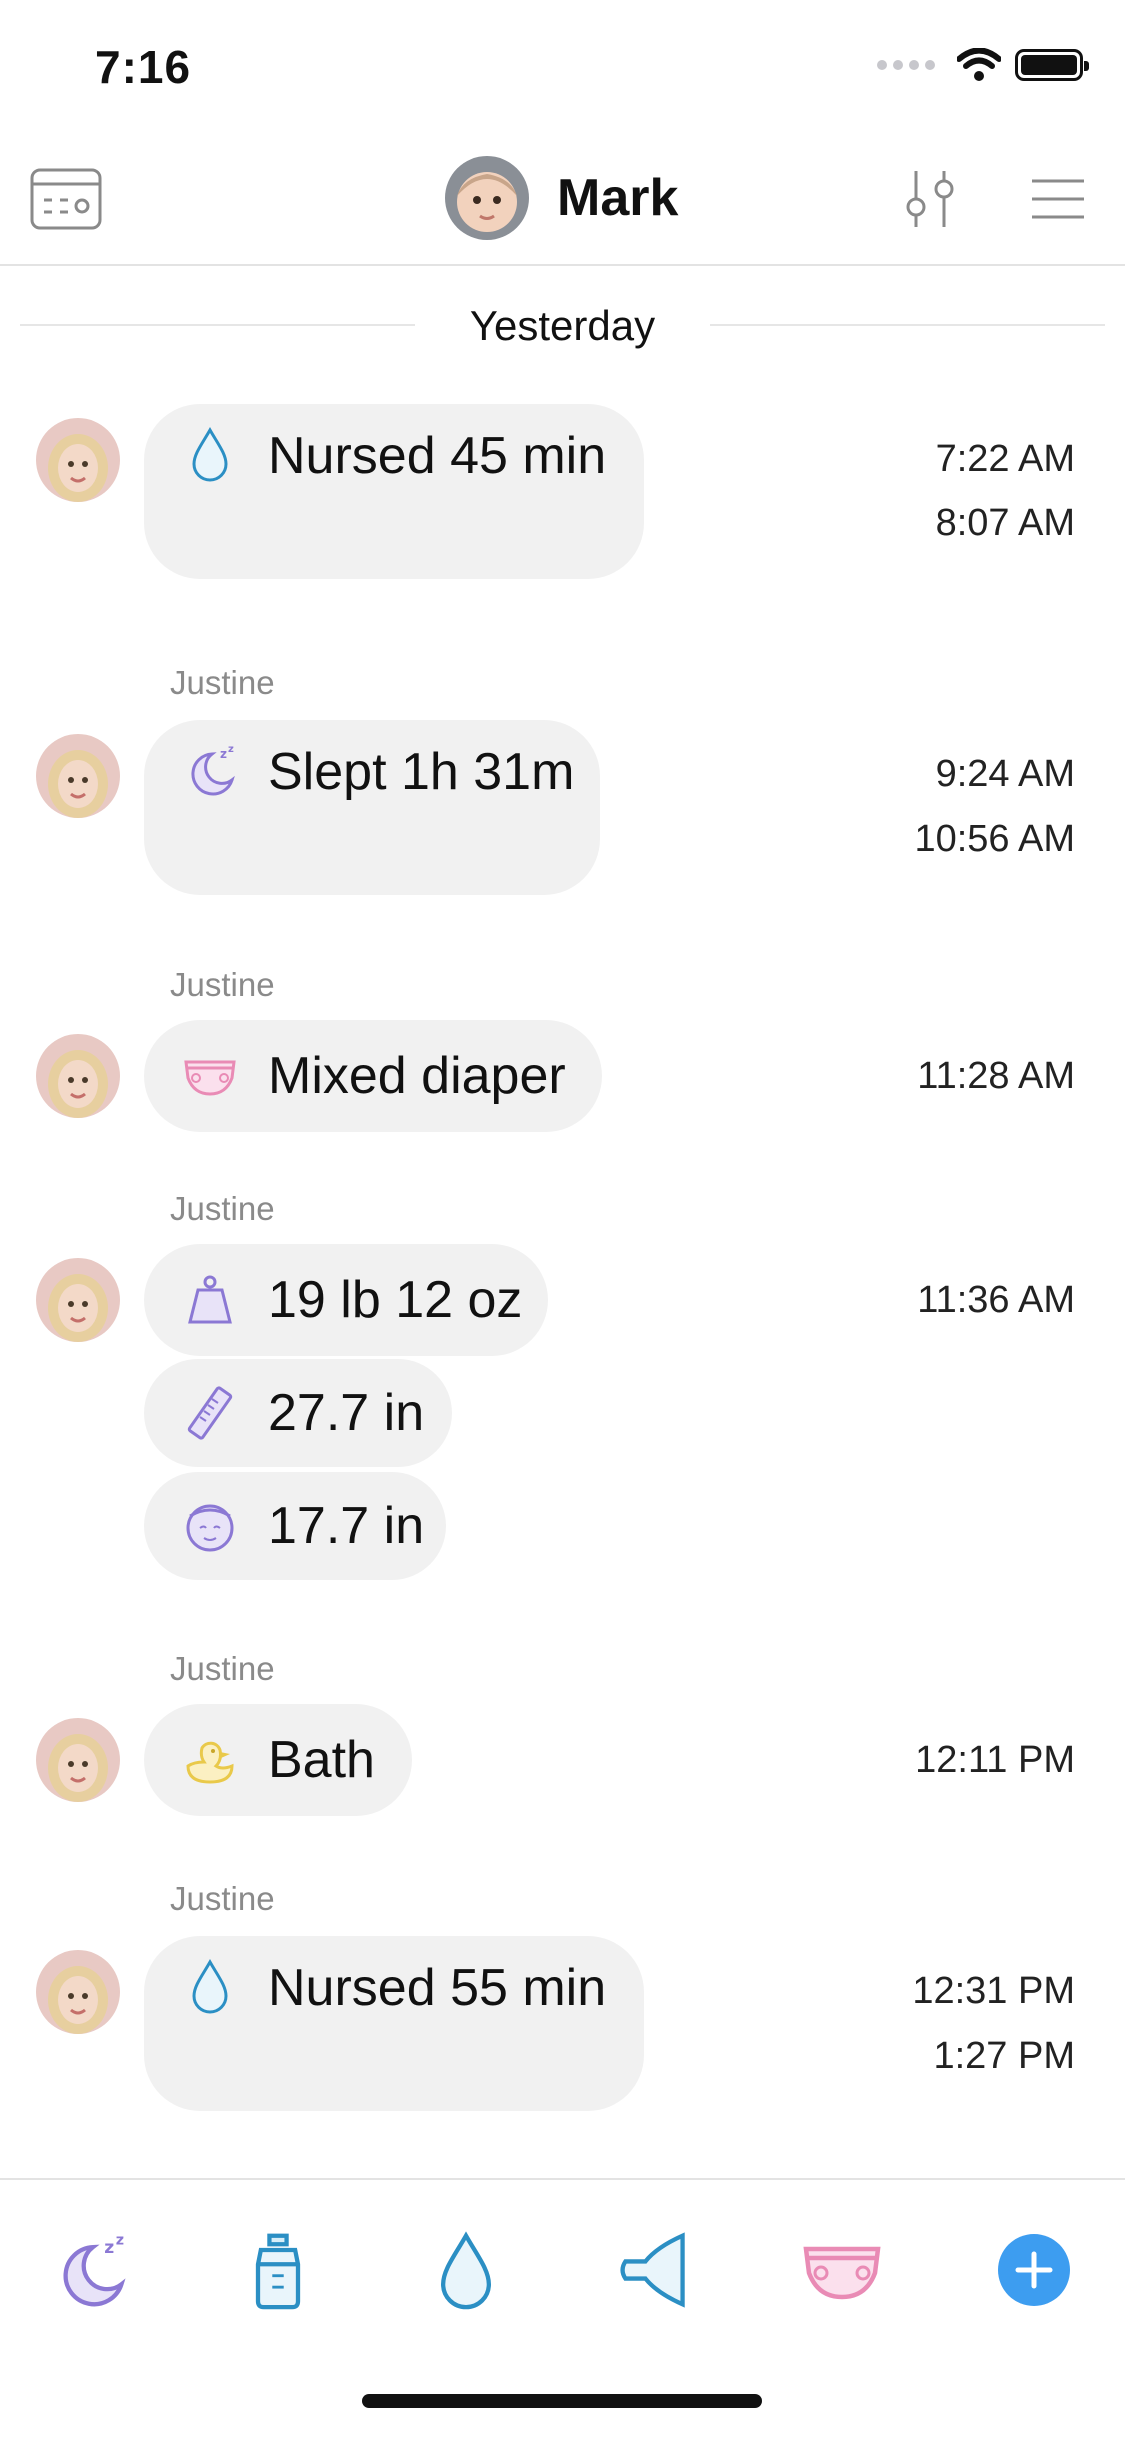 Image resolution: width=1125 pixels, height=2438 pixels. Describe the element at coordinates (1004, 2056) in the screenshot. I see `entry-end-time: 1:27 PM` at that location.